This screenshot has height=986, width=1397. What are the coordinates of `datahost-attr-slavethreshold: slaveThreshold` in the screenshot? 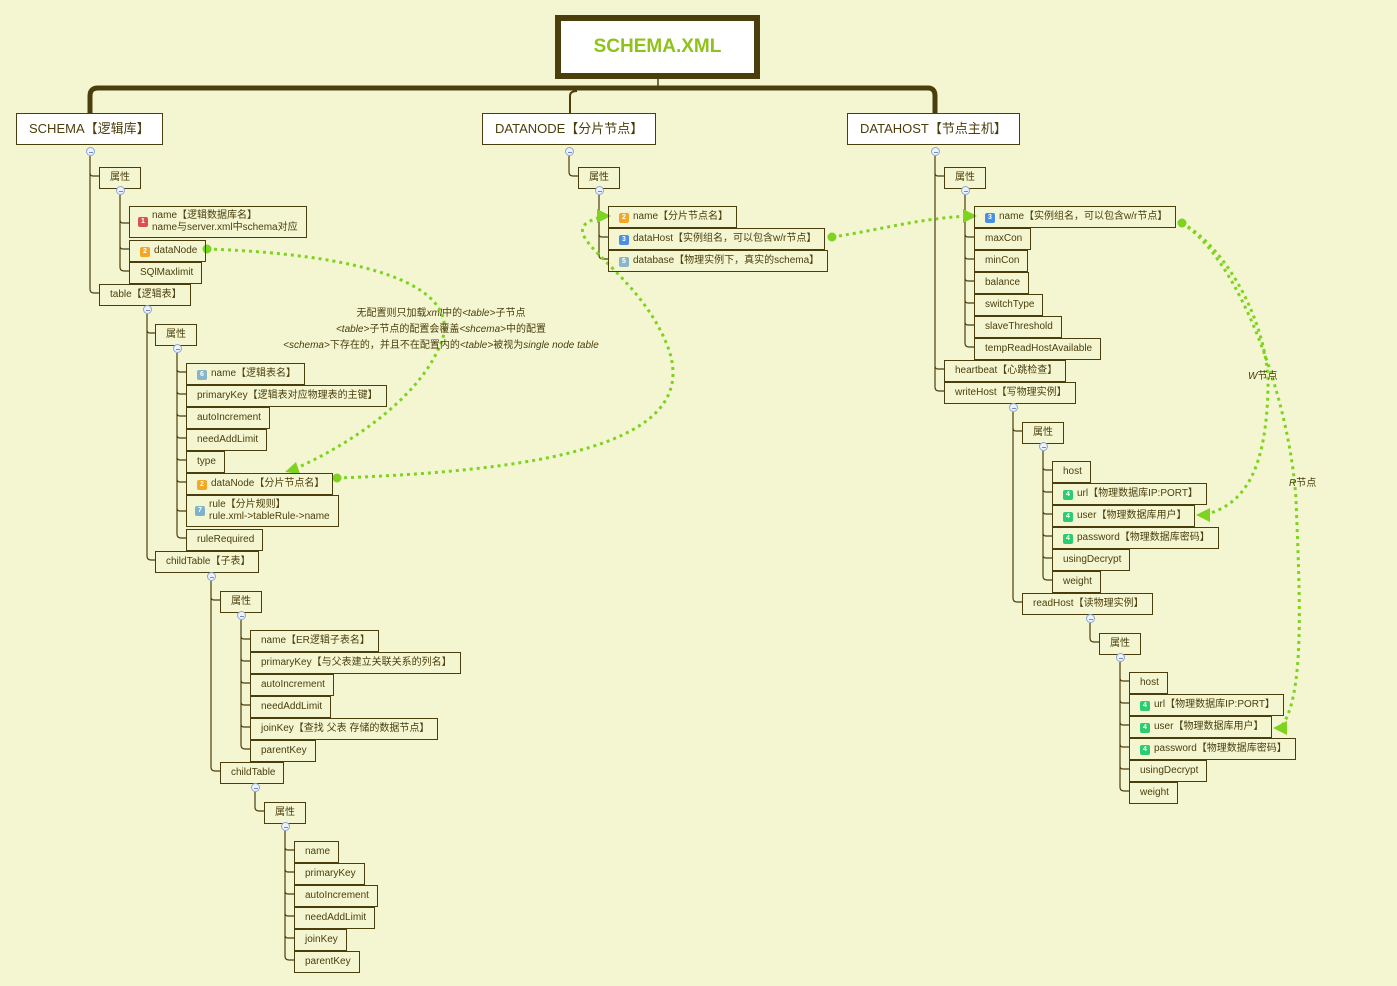 It's located at (1018, 327).